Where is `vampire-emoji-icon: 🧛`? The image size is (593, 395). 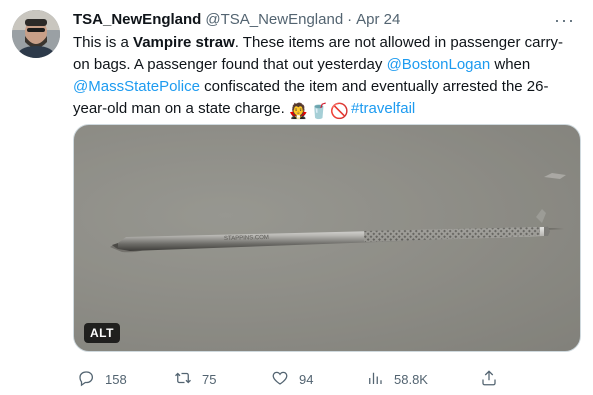
vampire-emoji-icon: 🧛 is located at coordinates (298, 111).